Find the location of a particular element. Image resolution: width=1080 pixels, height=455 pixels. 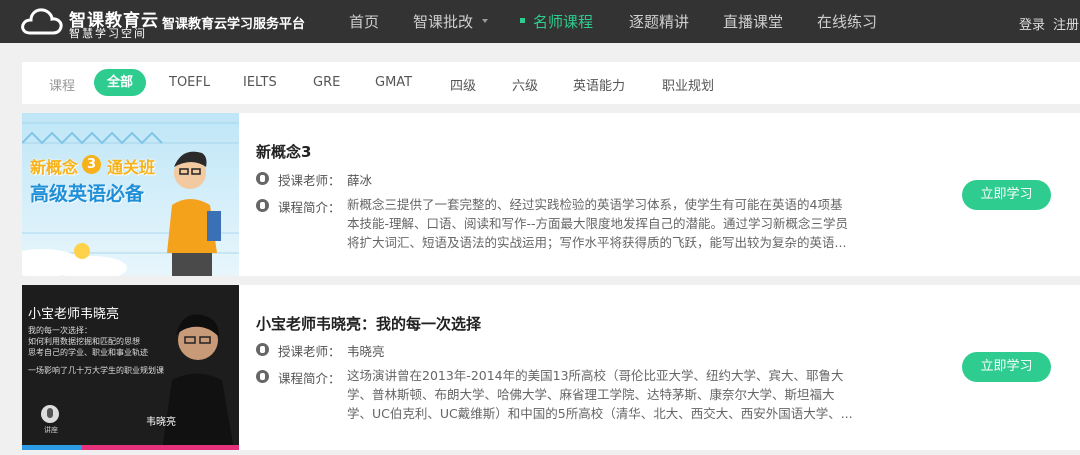

platform-title: 智课教育云学习服务平台 is located at coordinates (234, 24).